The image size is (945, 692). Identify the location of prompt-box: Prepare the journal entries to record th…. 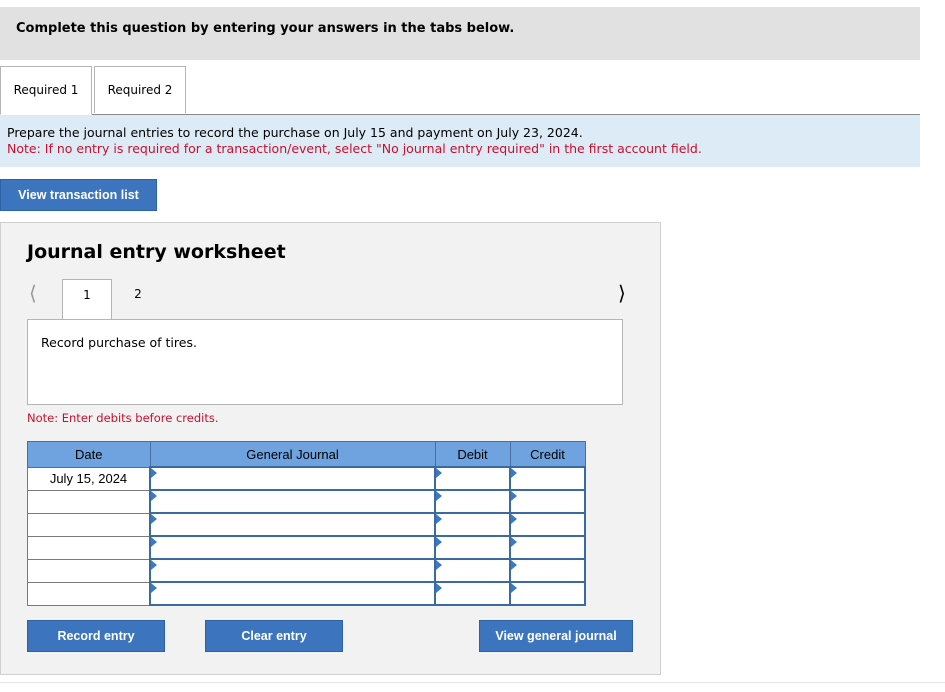
(460, 141).